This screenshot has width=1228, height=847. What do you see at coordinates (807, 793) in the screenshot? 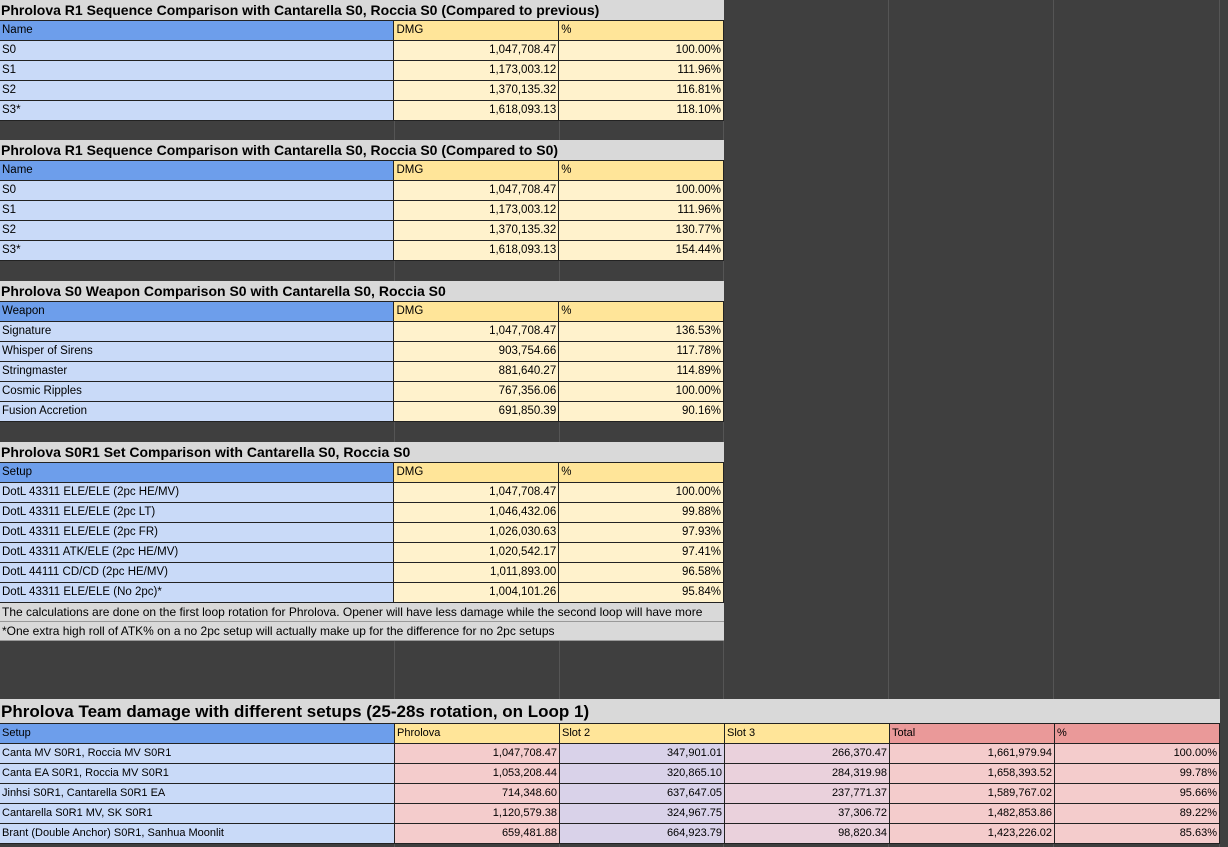
I see `value-cell: 237,771.37` at bounding box center [807, 793].